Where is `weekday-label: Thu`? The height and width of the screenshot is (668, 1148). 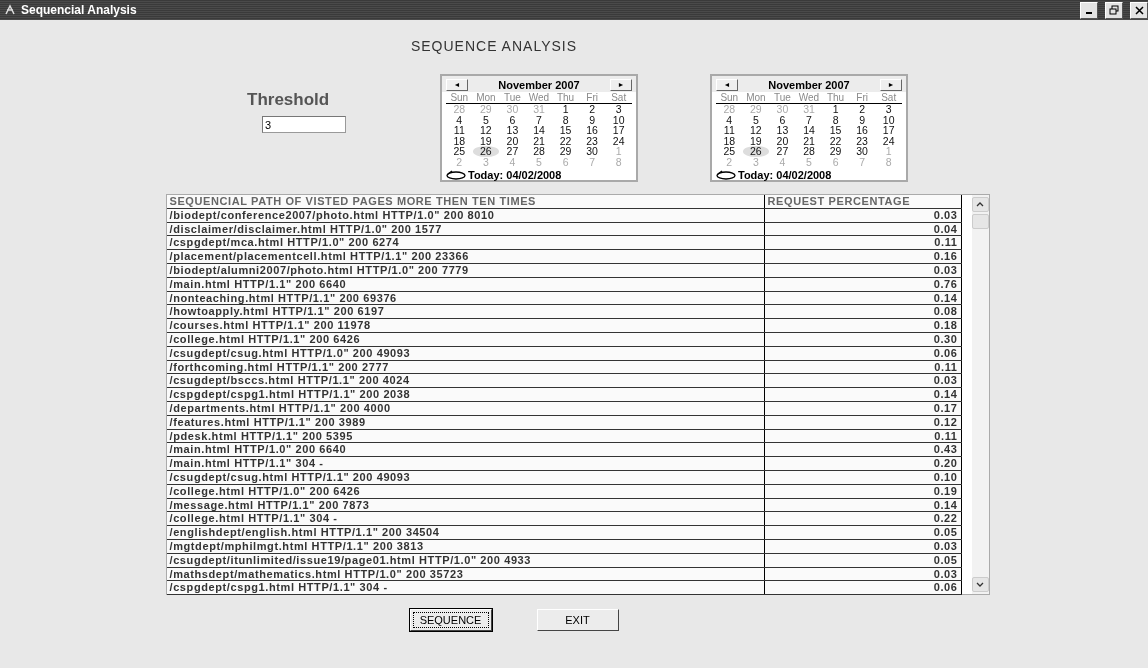
weekday-label: Thu is located at coordinates (835, 98).